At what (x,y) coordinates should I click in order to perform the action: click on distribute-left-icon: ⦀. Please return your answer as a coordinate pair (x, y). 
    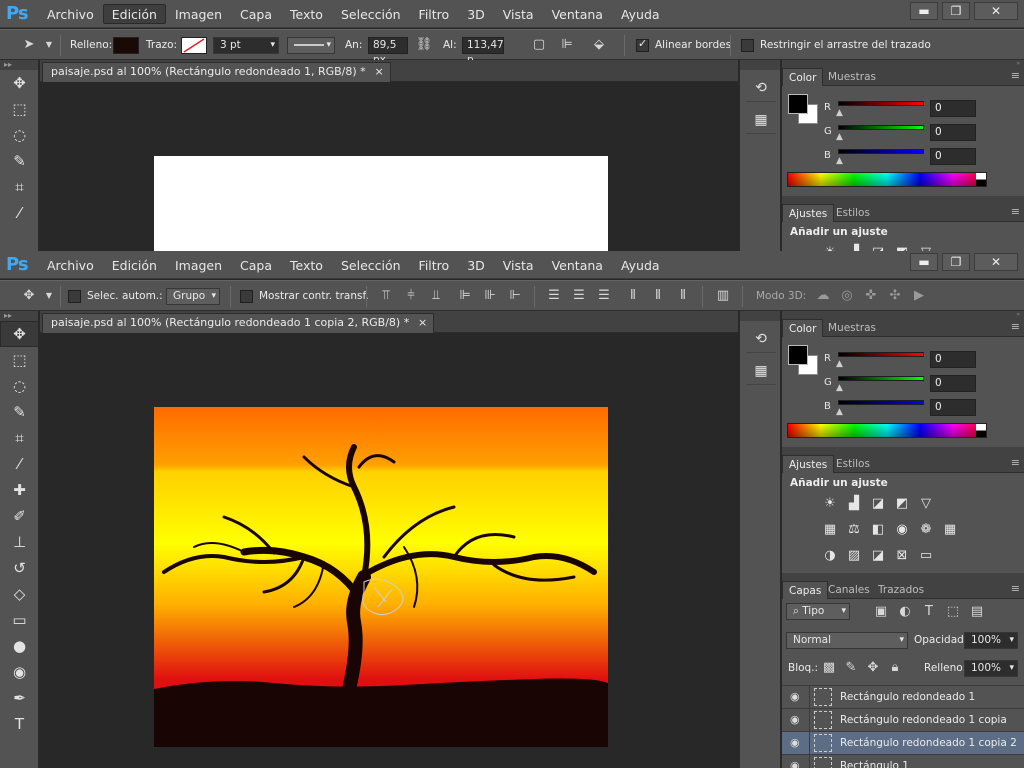
    Looking at the image, I should click on (633, 296).